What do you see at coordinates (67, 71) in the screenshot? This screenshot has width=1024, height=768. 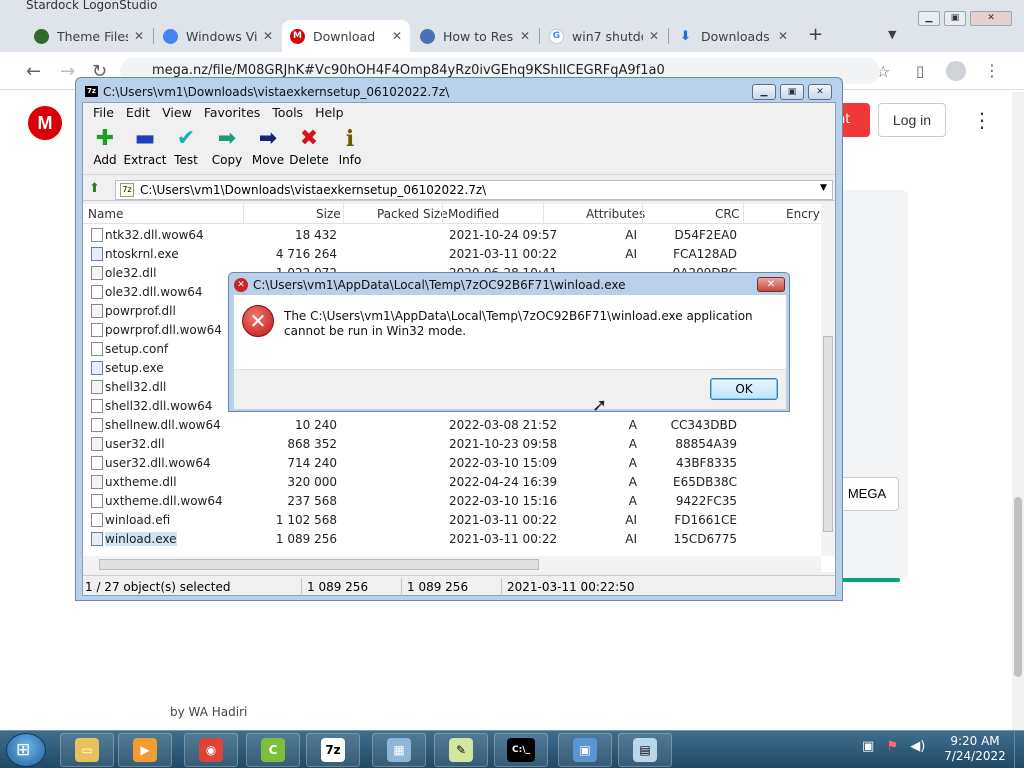 I see `forward-arrow-icon: →` at bounding box center [67, 71].